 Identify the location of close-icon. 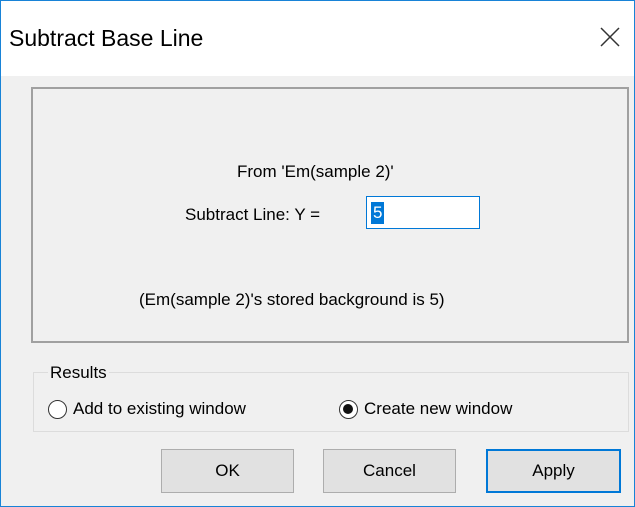
(610, 37).